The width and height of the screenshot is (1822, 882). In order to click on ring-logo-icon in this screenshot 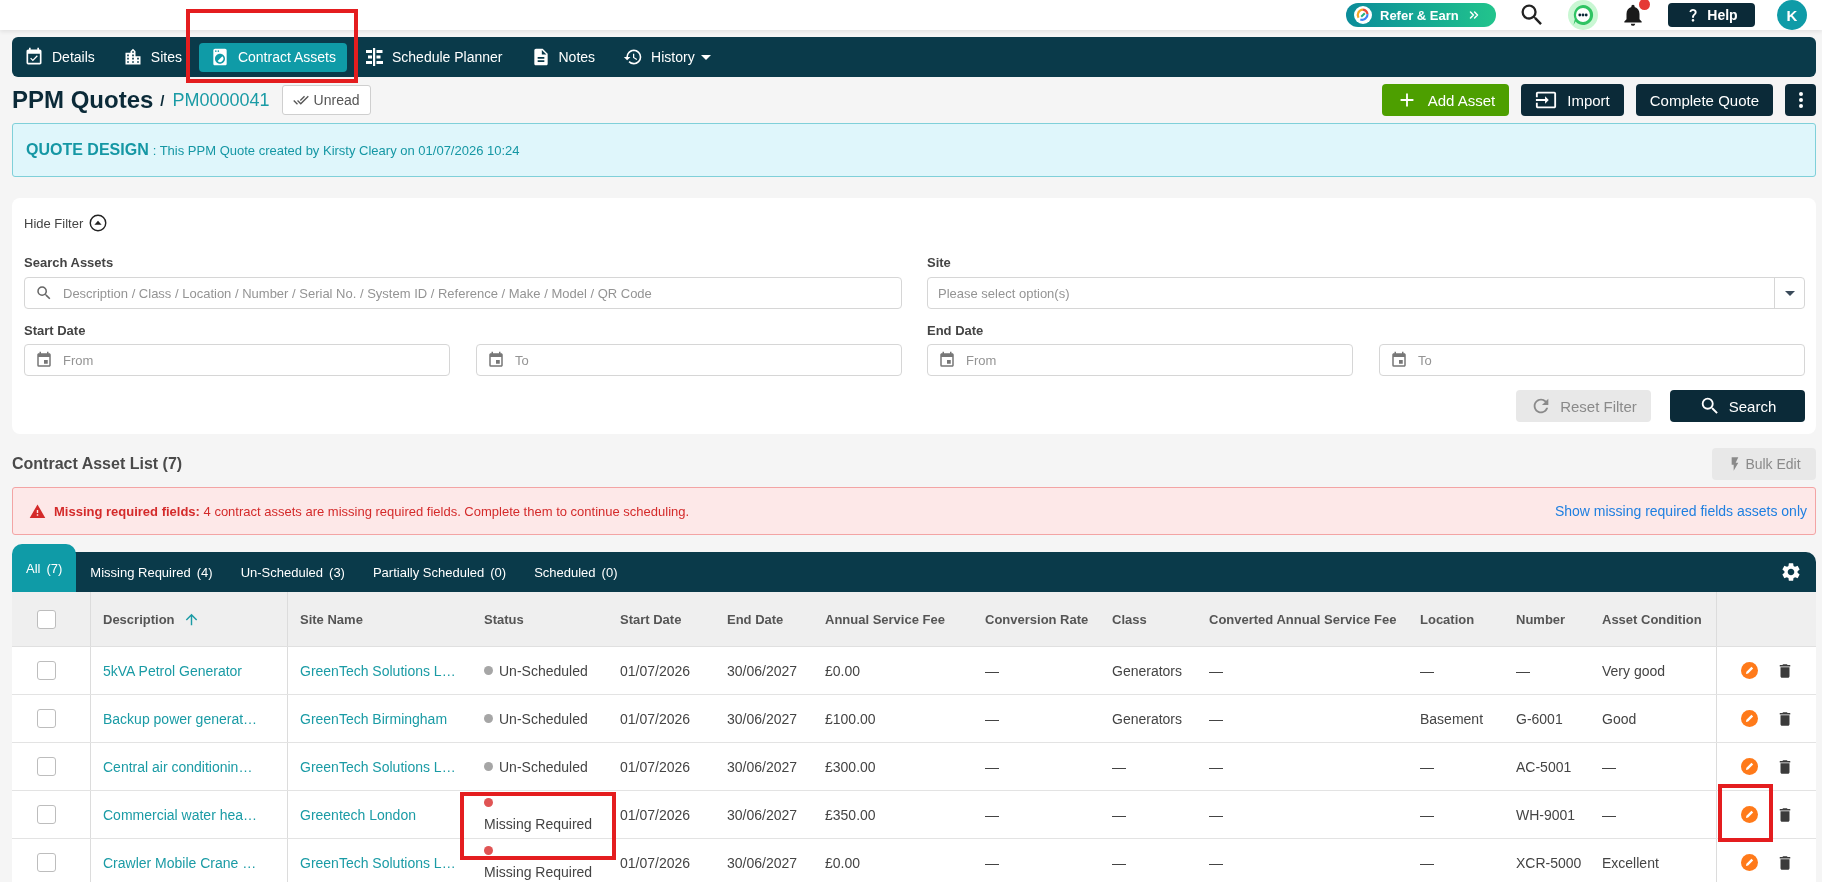, I will do `click(1363, 15)`.